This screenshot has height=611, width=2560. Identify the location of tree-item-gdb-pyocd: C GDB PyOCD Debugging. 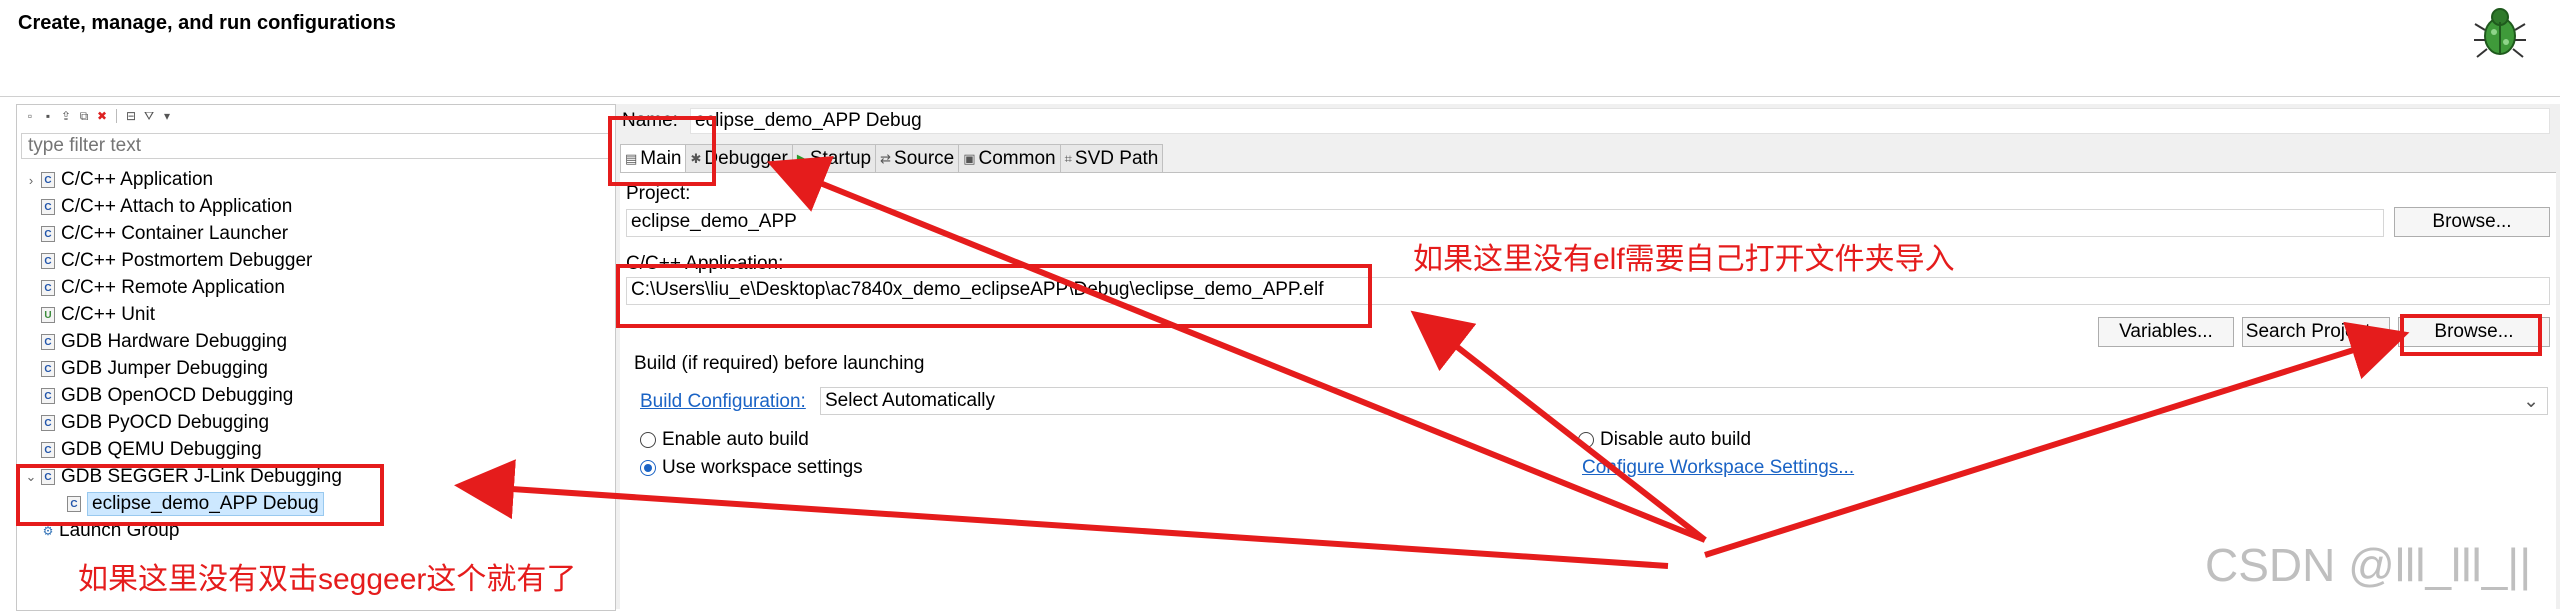
(145, 423).